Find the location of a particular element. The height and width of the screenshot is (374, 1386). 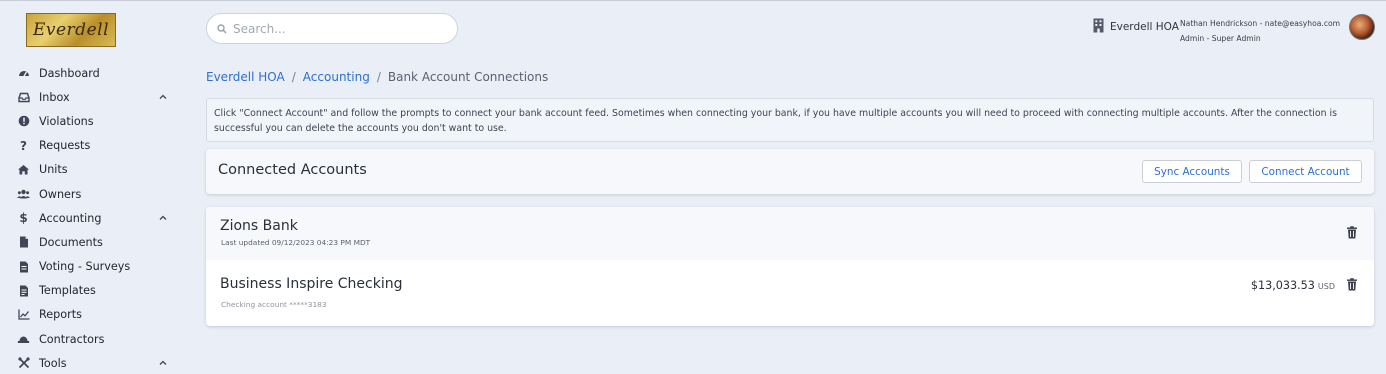

sidebar-item-voting-surveys: Voting - Surveys is located at coordinates (95, 267).